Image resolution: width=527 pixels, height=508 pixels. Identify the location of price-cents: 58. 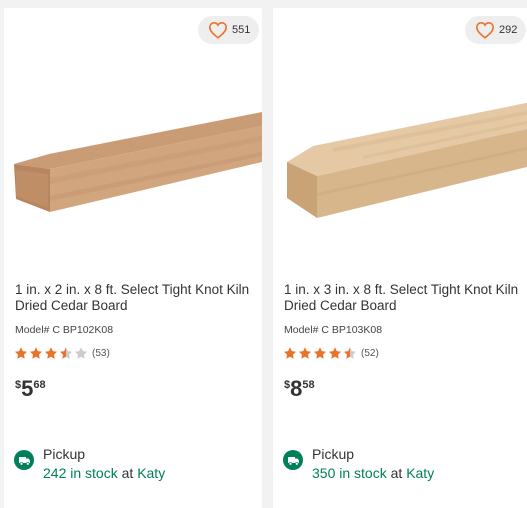
(308, 385).